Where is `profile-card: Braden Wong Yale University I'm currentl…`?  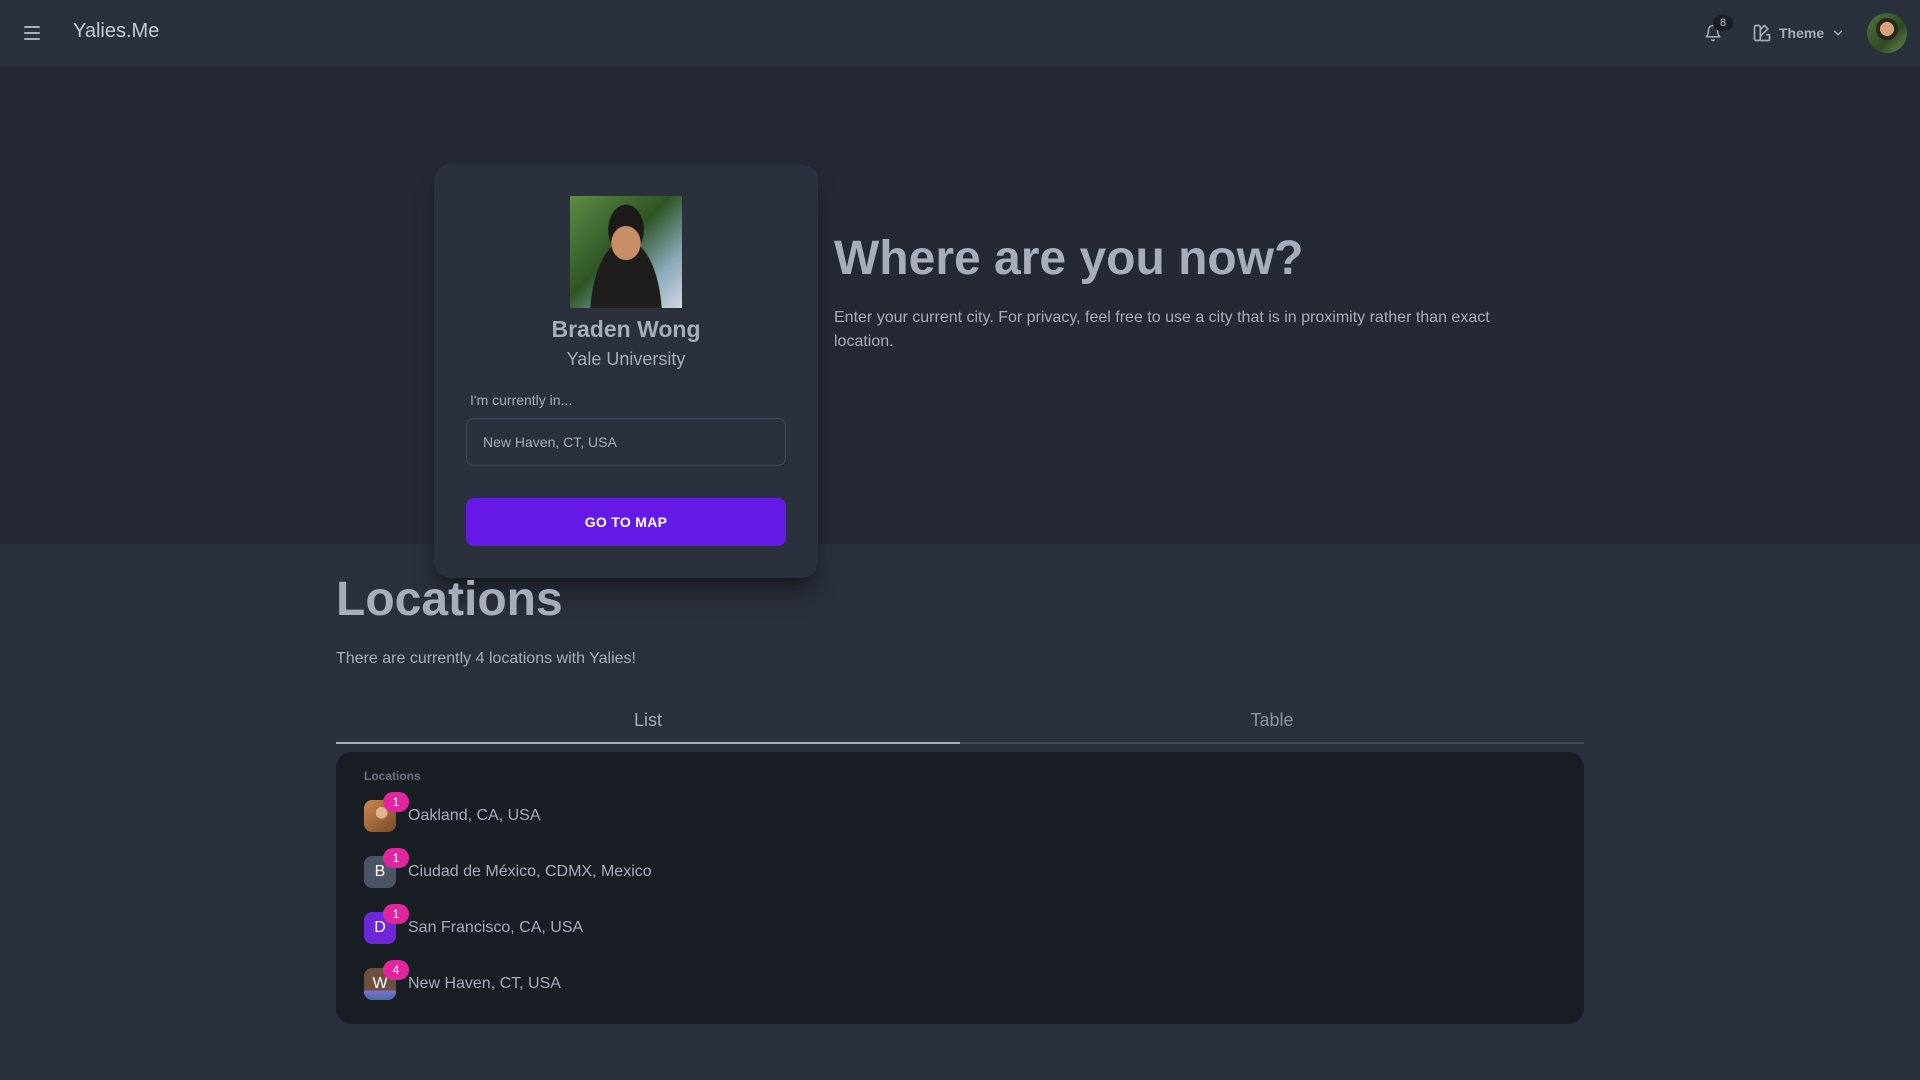 profile-card: Braden Wong Yale University I'm currentl… is located at coordinates (626, 371).